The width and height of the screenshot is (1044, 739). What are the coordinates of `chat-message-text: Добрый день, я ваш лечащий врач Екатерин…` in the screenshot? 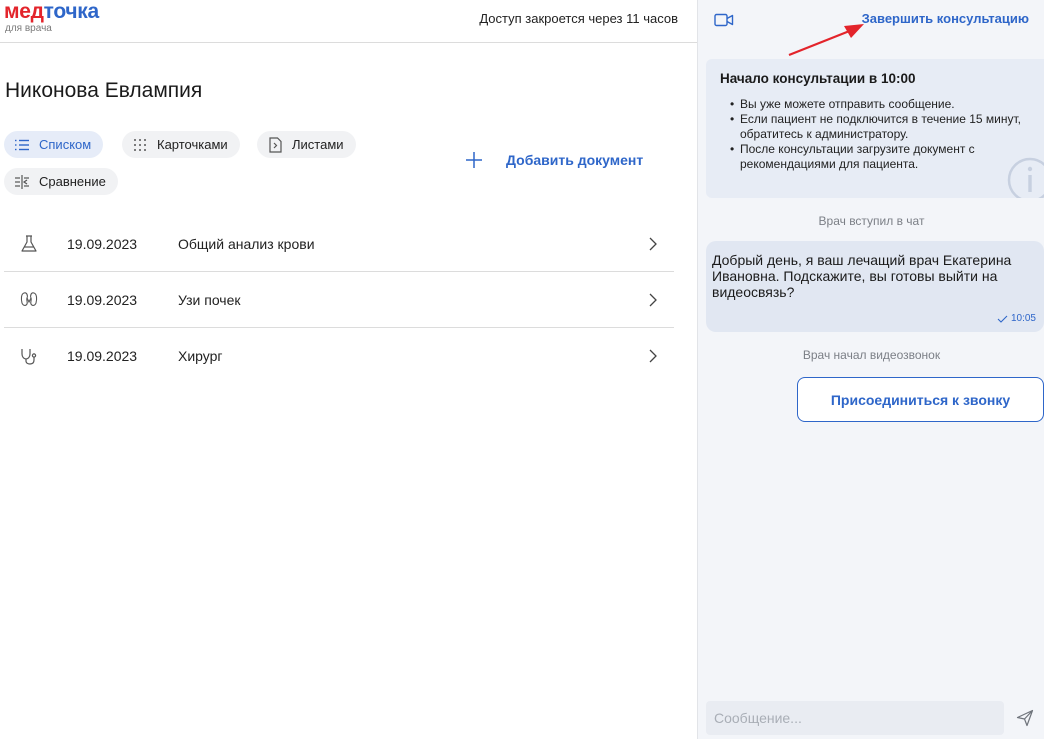 It's located at (862, 276).